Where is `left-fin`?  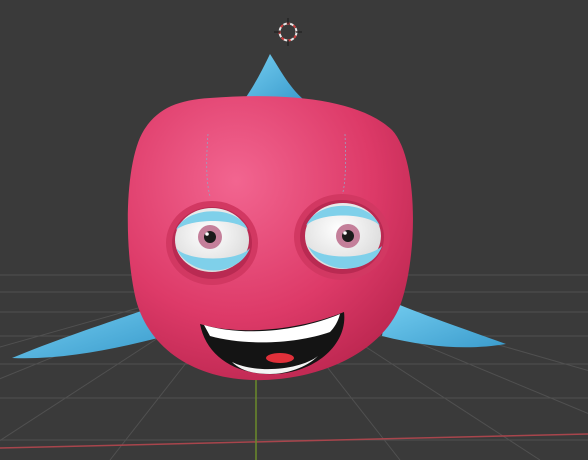 left-fin is located at coordinates (85, 333).